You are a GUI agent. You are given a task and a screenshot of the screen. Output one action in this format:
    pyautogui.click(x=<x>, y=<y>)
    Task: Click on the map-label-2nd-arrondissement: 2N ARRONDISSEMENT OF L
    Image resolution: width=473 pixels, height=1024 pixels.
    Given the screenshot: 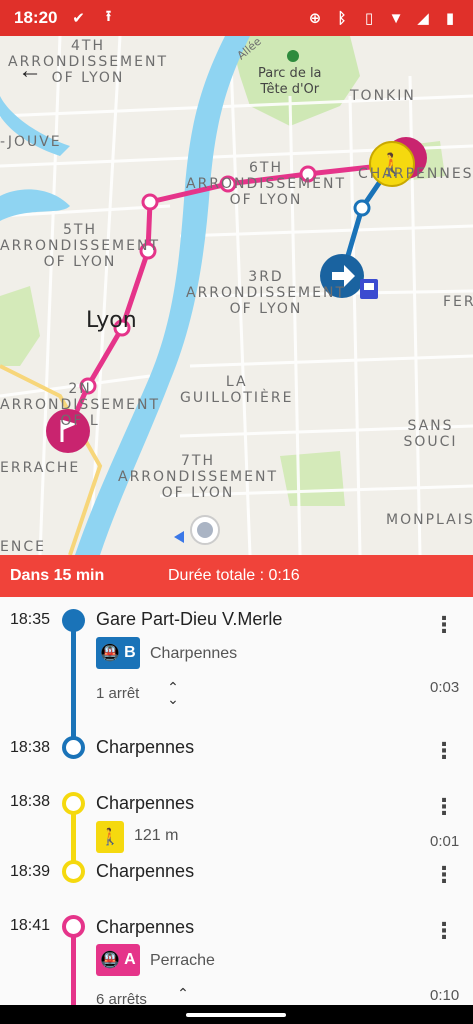 What is the action you would take?
    pyautogui.click(x=80, y=405)
    